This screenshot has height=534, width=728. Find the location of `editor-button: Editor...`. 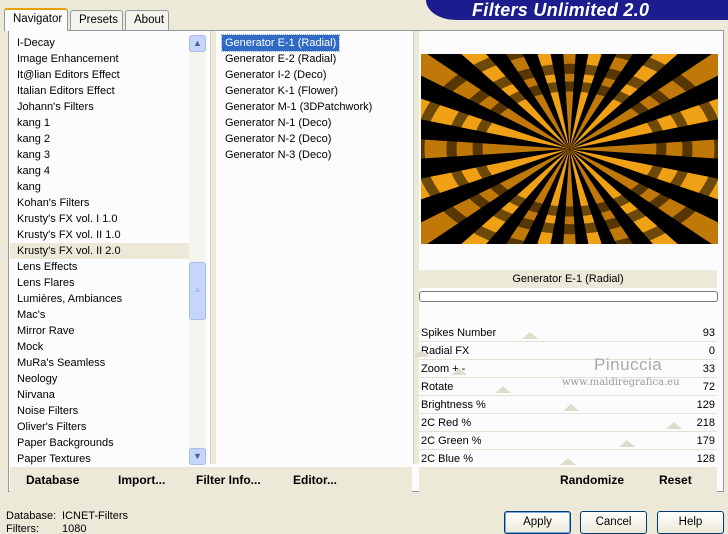

editor-button: Editor... is located at coordinates (315, 480).